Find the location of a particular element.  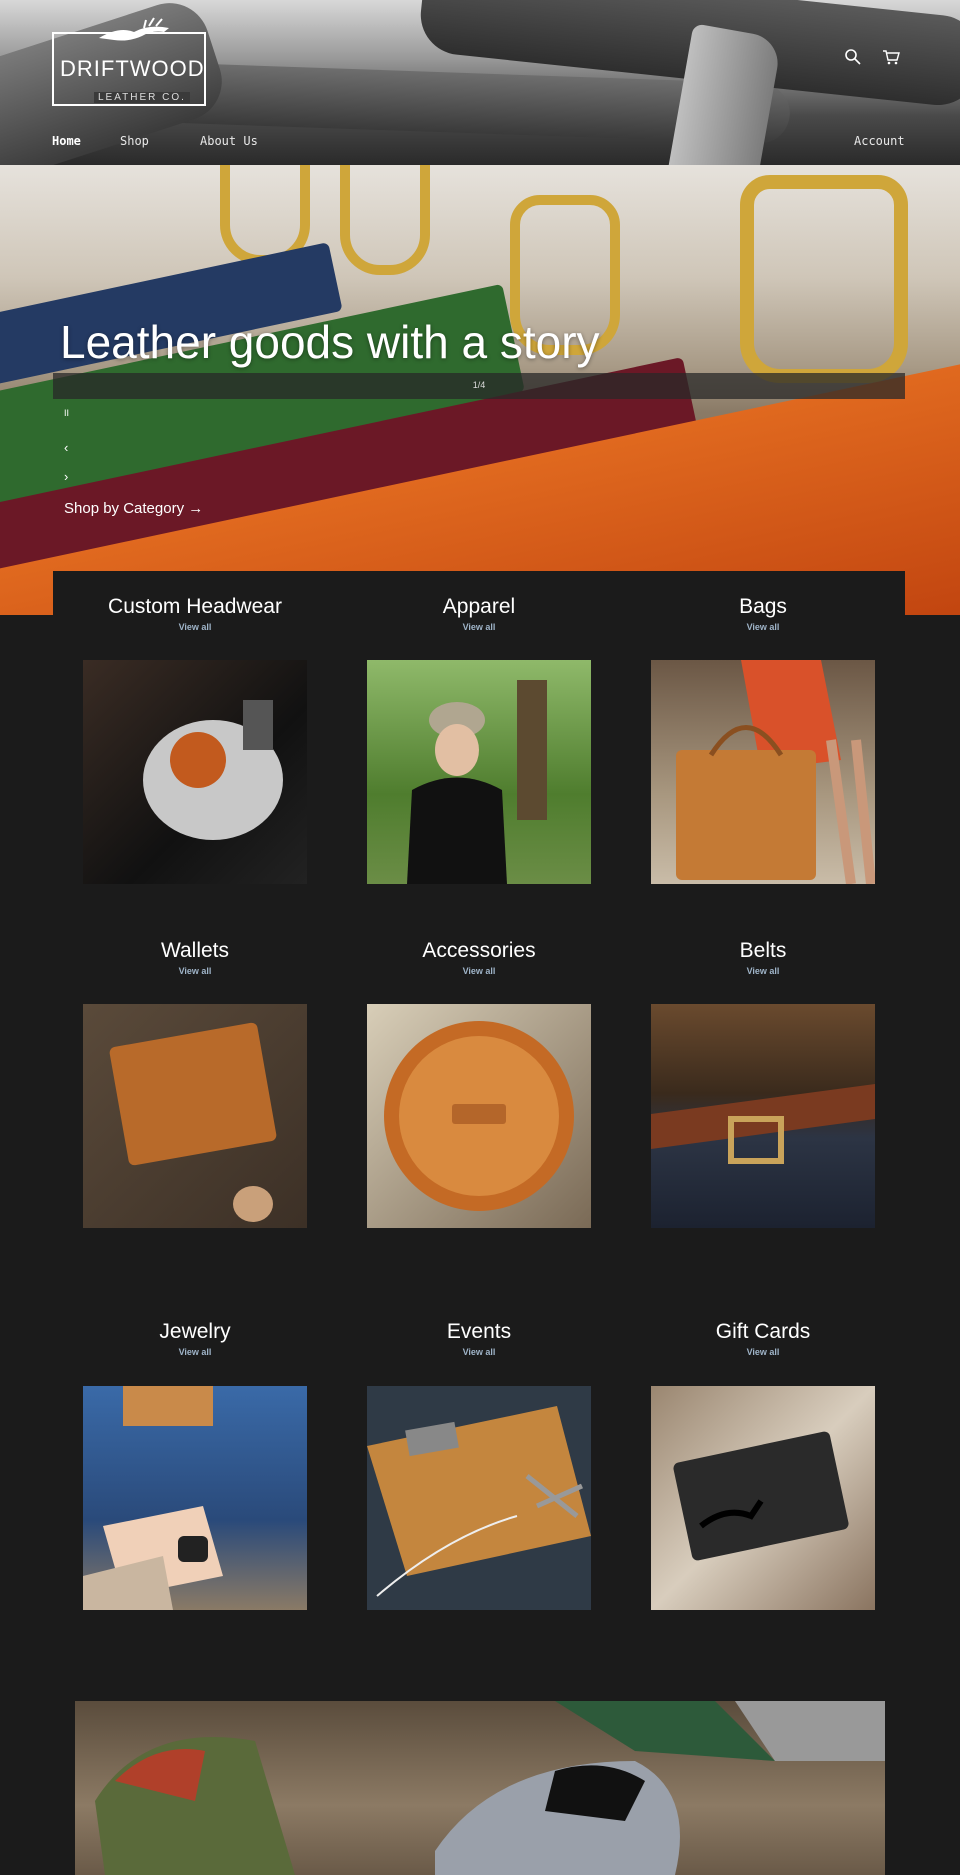

category-image-apparel is located at coordinates (479, 772).